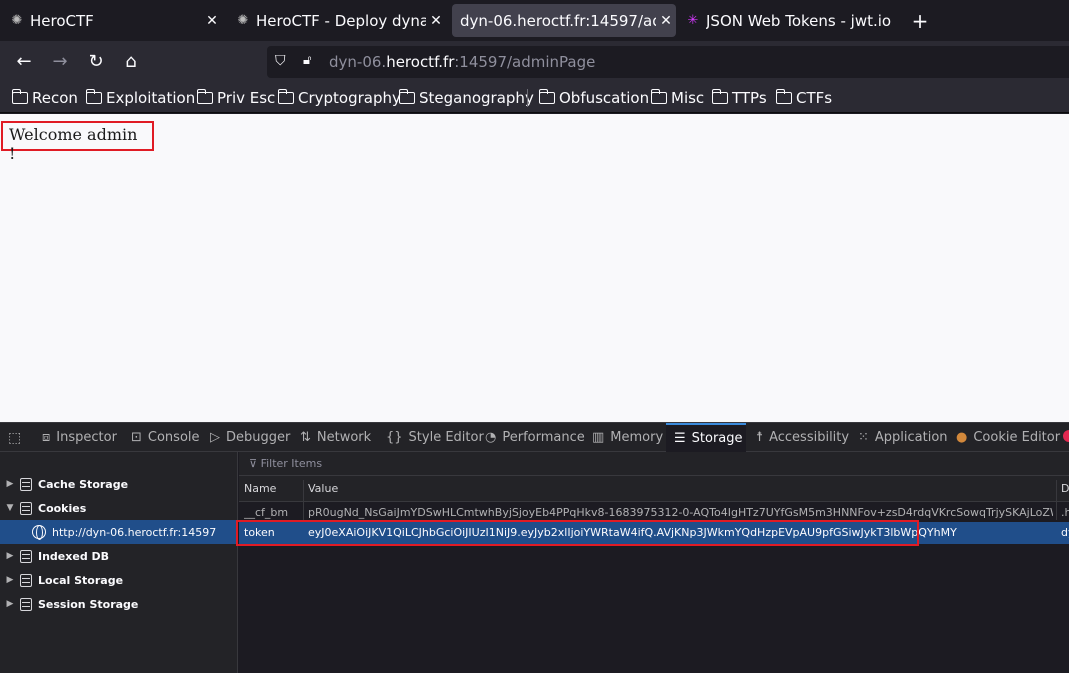  What do you see at coordinates (10, 508) in the screenshot?
I see `collapse-icon: ▼` at bounding box center [10, 508].